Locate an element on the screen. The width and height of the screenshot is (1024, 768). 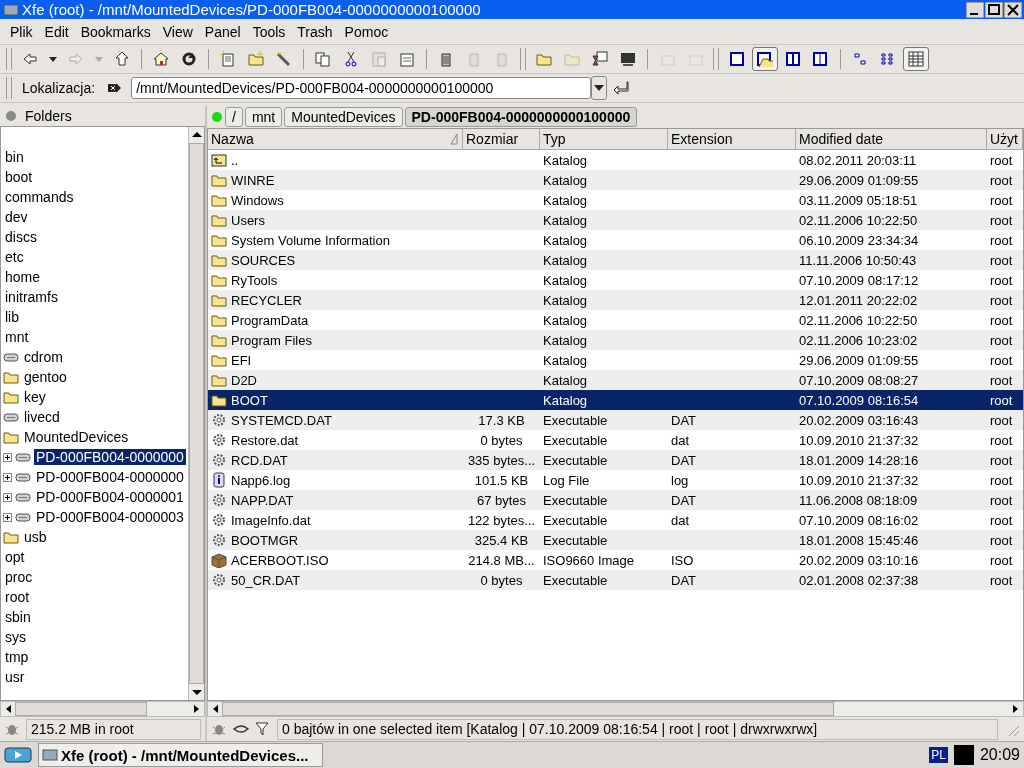
minimize-icon is located at coordinates (975, 9).